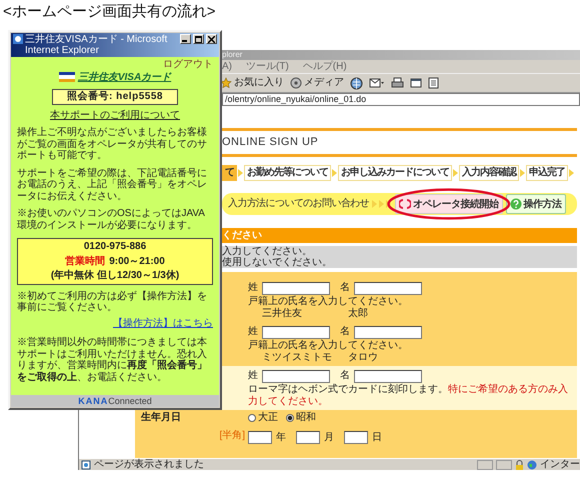  Describe the element at coordinates (282, 314) in the screenshot. I see `example-text: 三井住友` at that location.